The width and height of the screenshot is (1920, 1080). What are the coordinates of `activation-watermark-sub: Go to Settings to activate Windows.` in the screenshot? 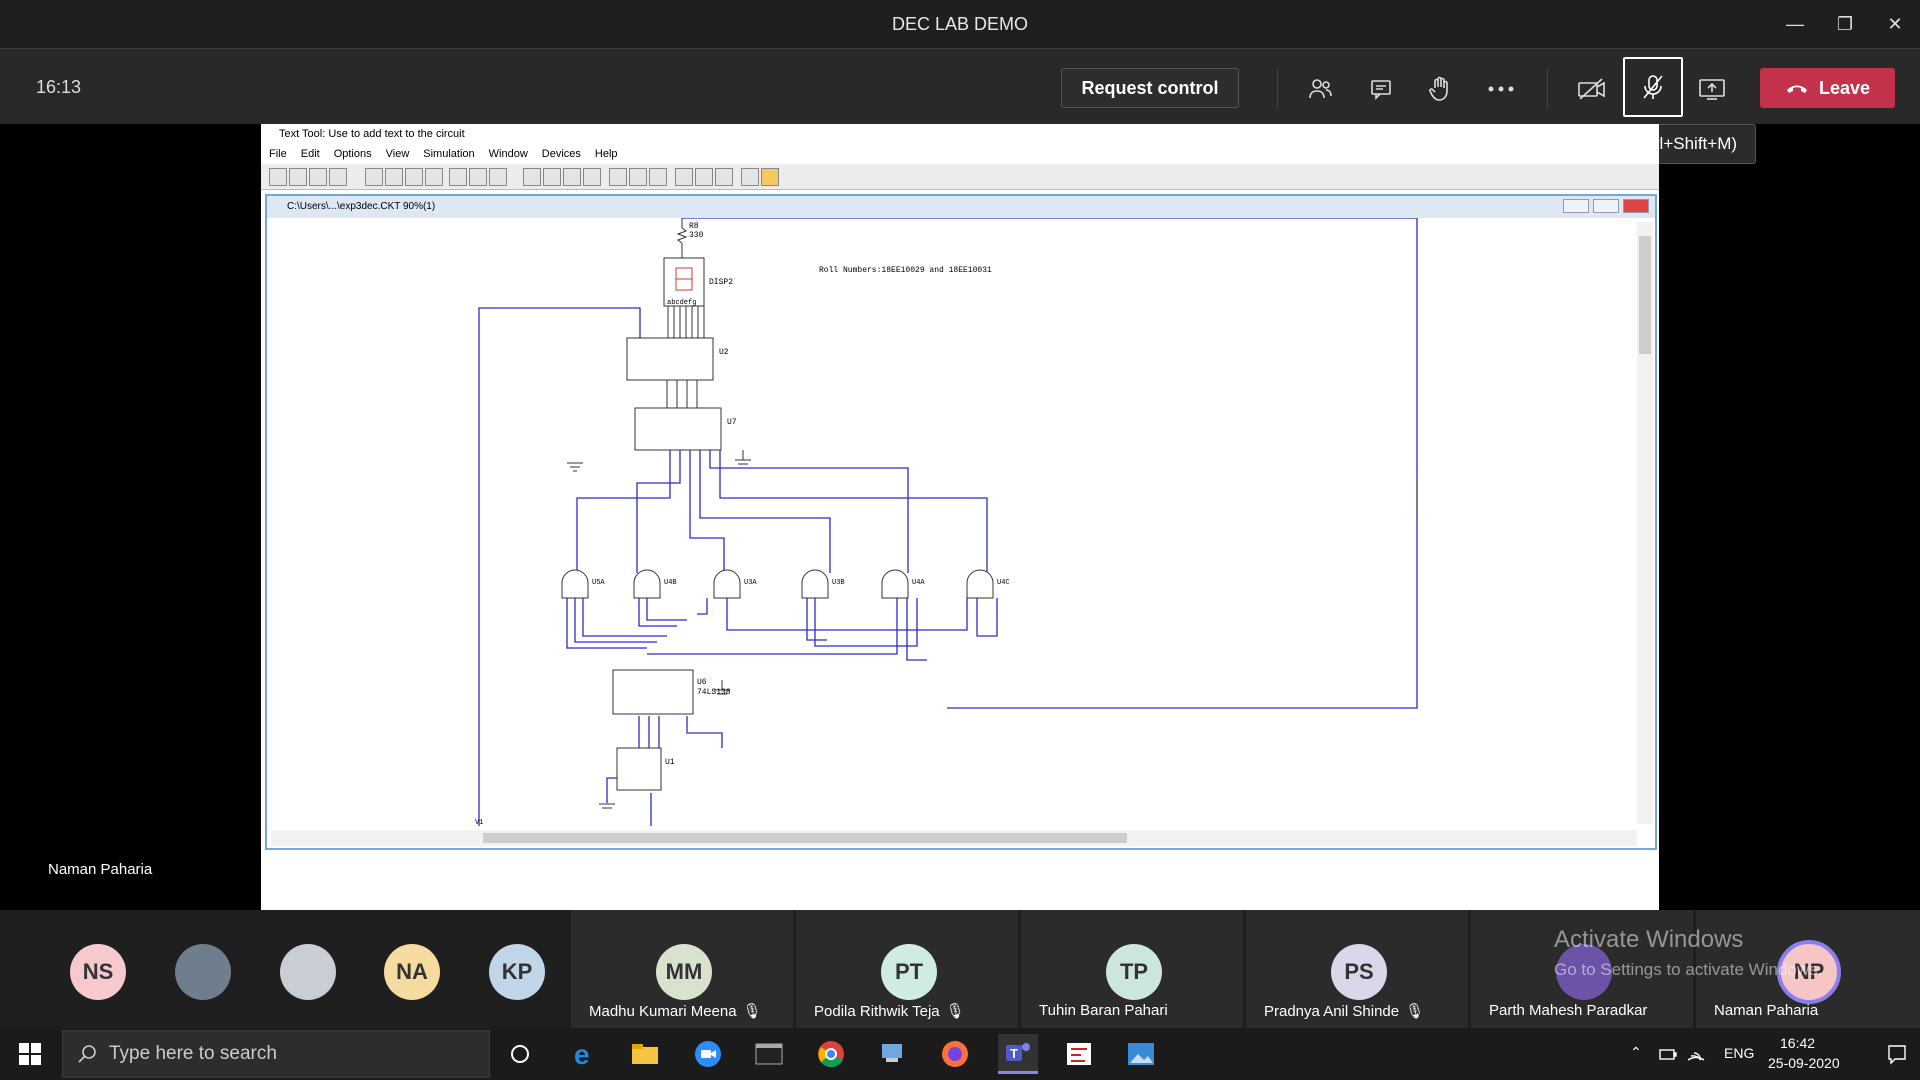 It's located at (1688, 969).